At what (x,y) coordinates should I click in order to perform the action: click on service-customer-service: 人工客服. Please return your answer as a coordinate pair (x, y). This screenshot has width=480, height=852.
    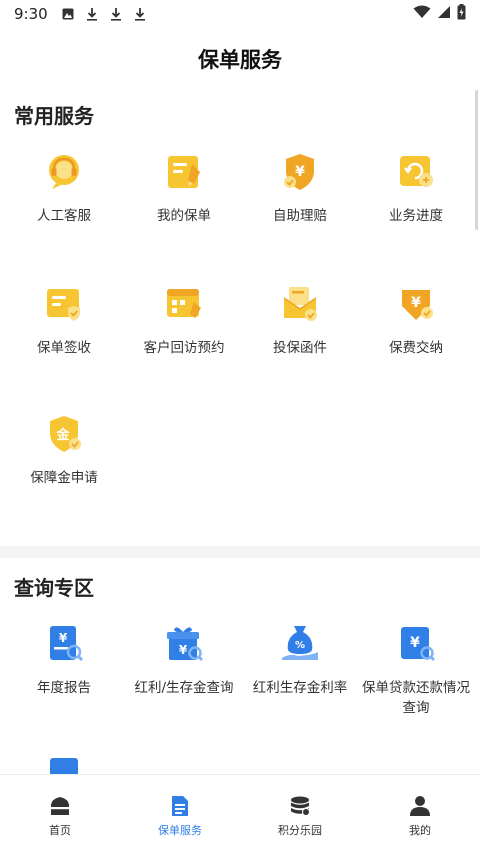
    Looking at the image, I should click on (64, 188).